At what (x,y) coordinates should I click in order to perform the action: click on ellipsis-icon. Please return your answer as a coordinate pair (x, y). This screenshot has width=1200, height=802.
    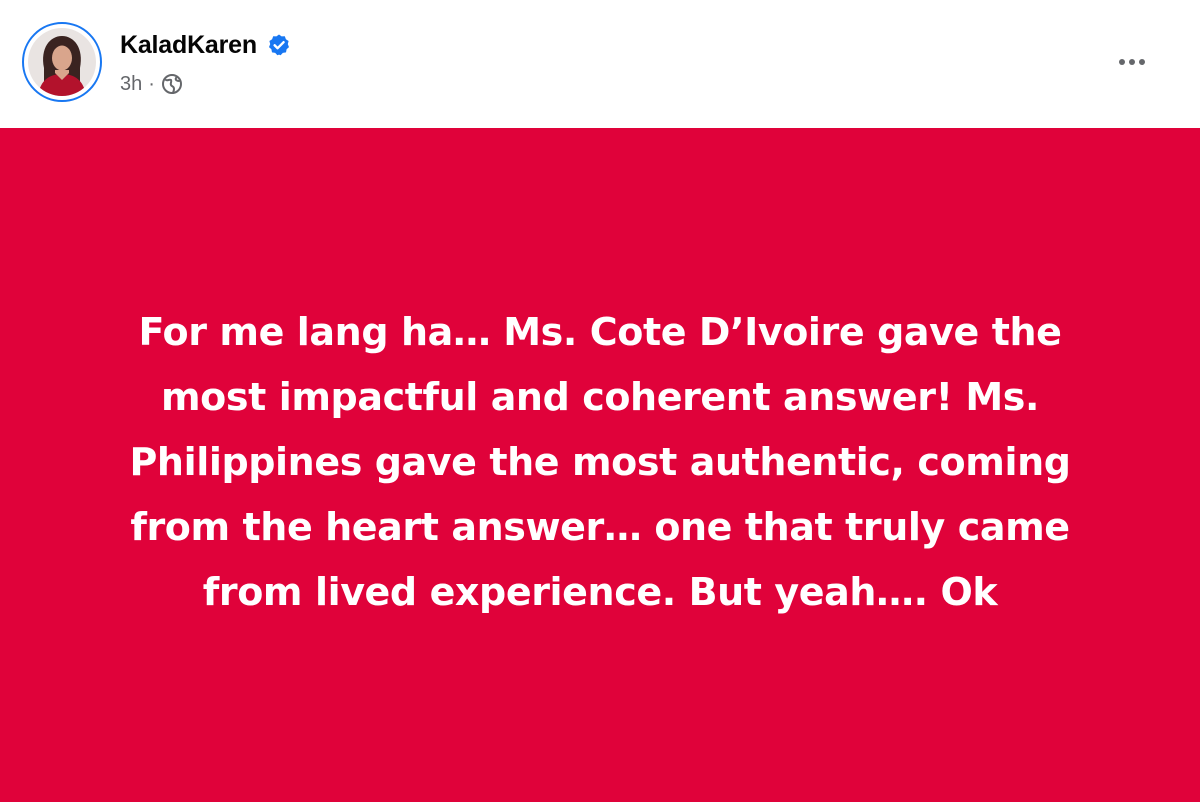
    Looking at the image, I should click on (1132, 62).